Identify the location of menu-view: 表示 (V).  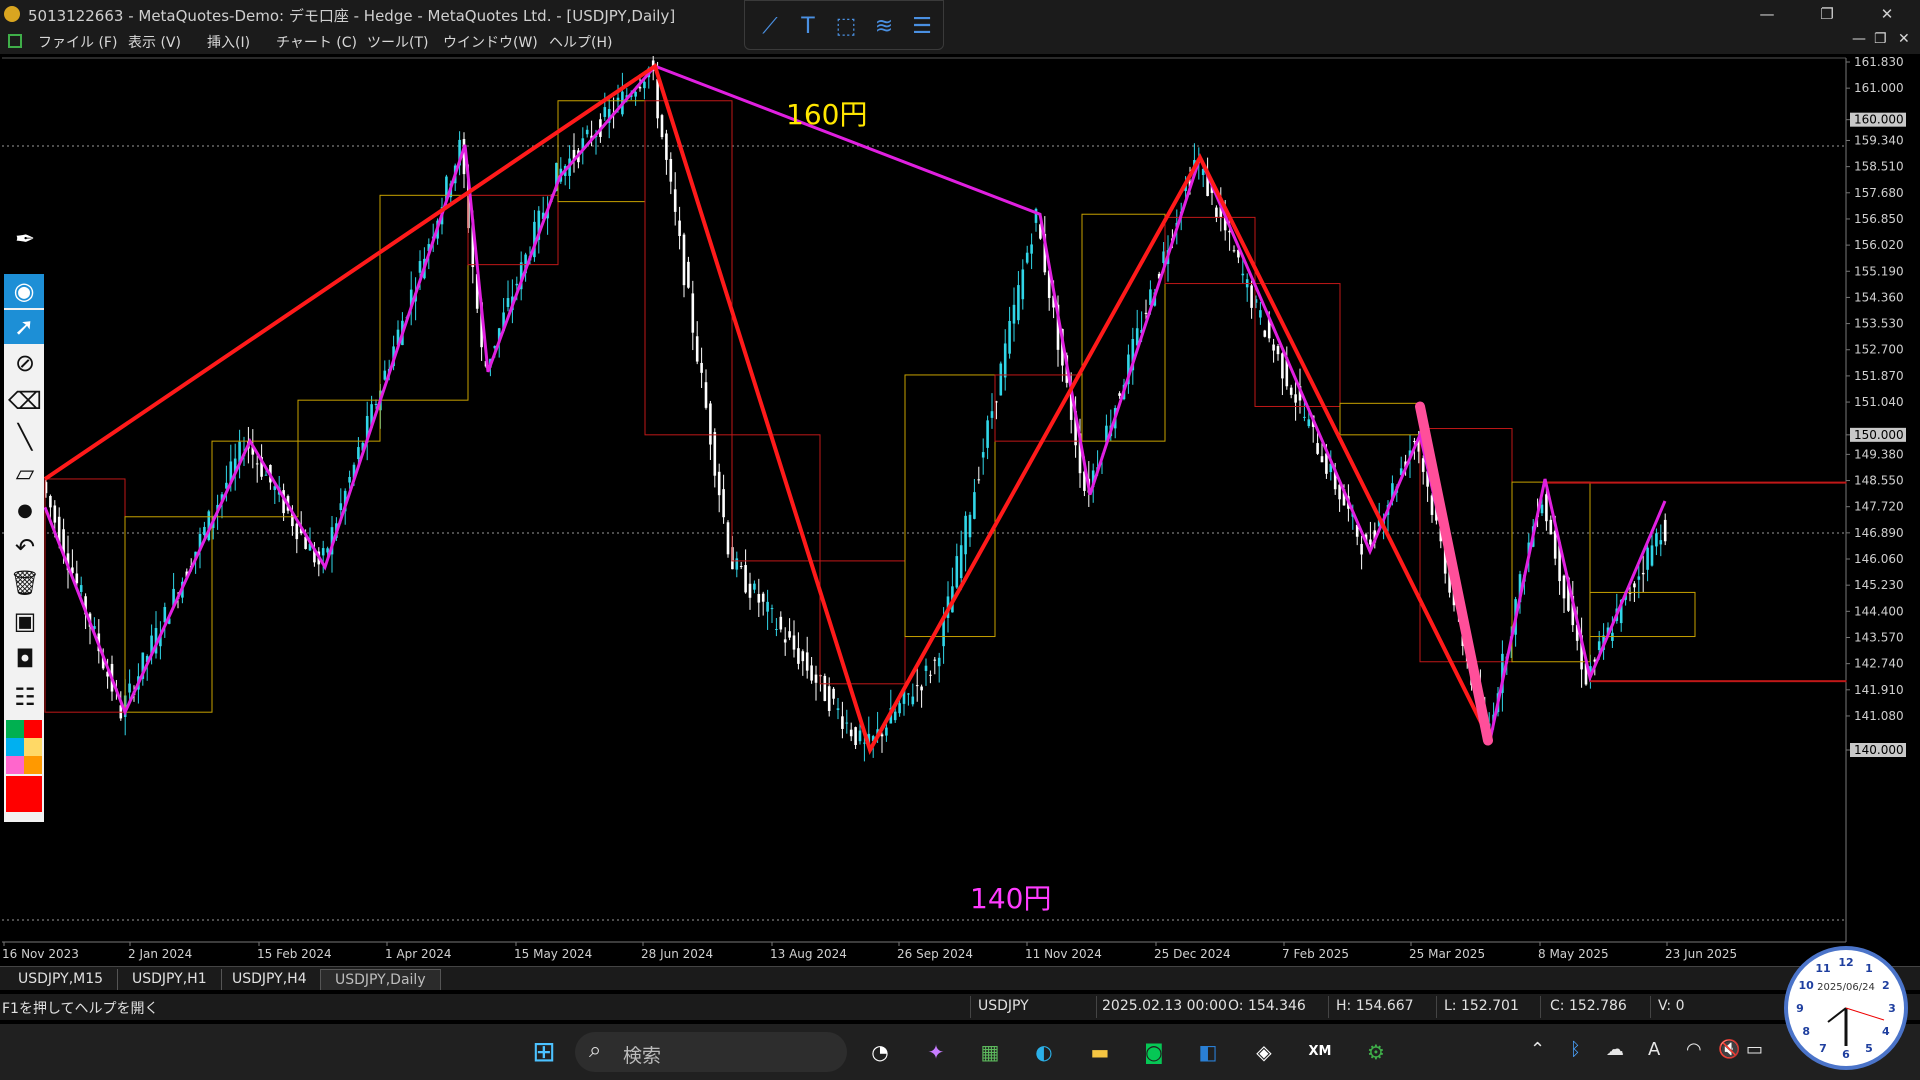
(154, 42).